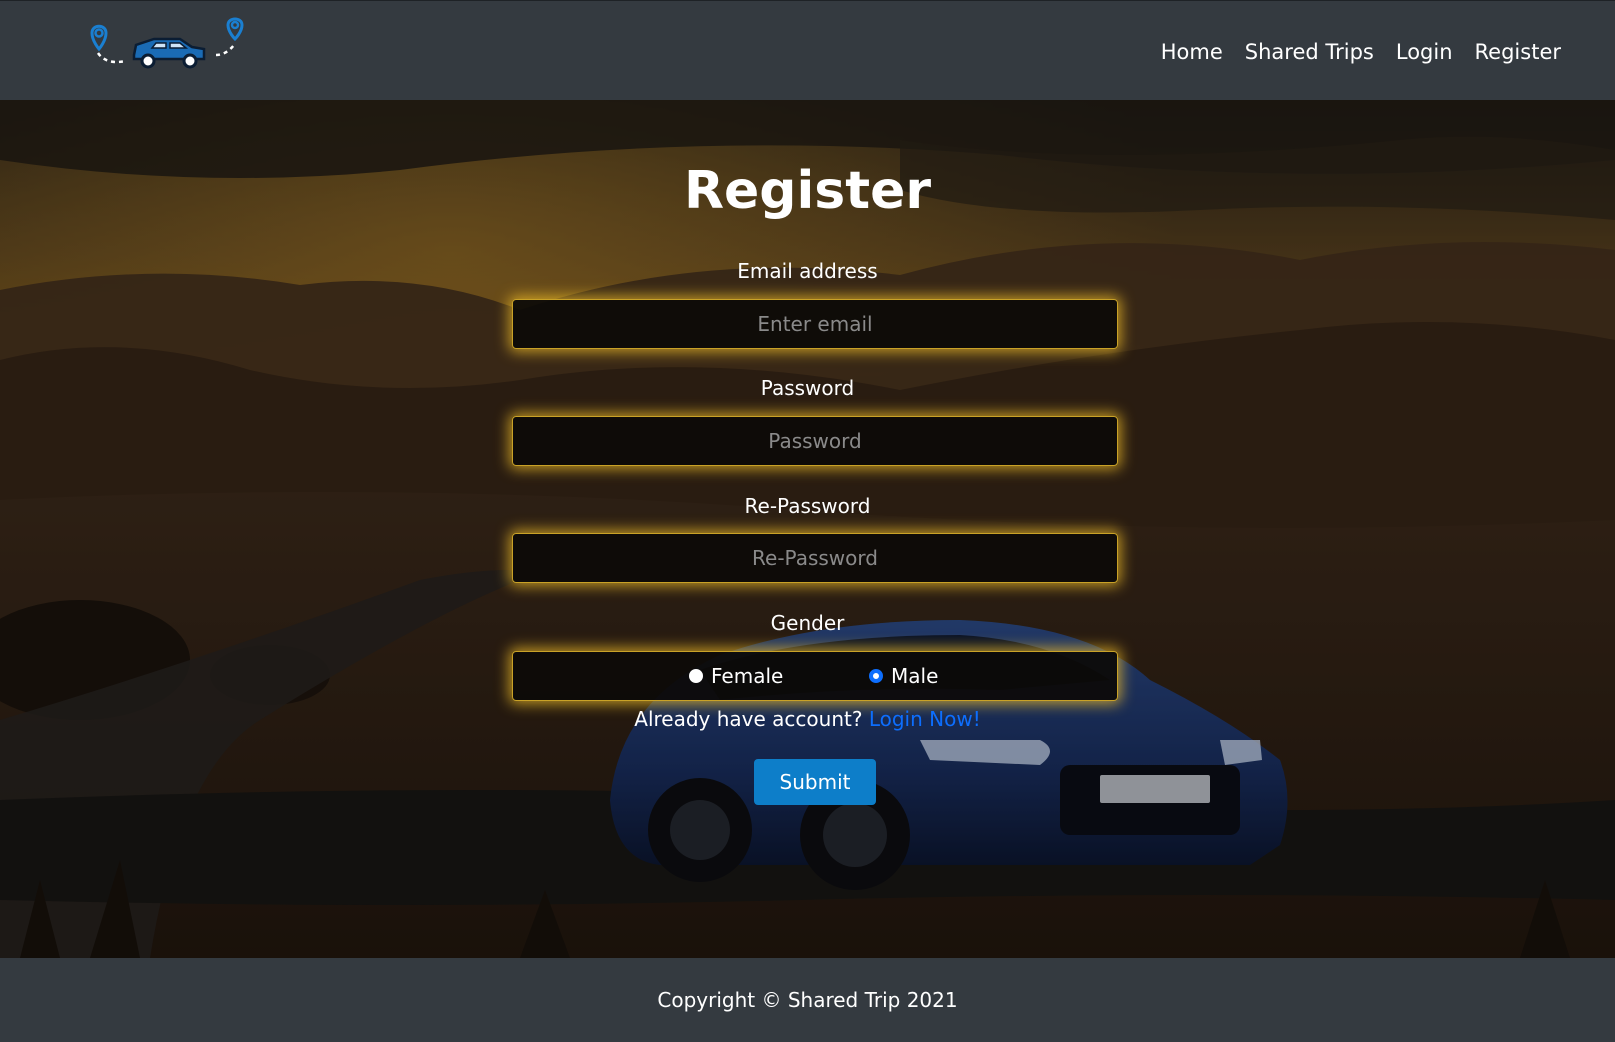 The image size is (1615, 1042). What do you see at coordinates (807, 271) in the screenshot?
I see `email-label: Email address` at bounding box center [807, 271].